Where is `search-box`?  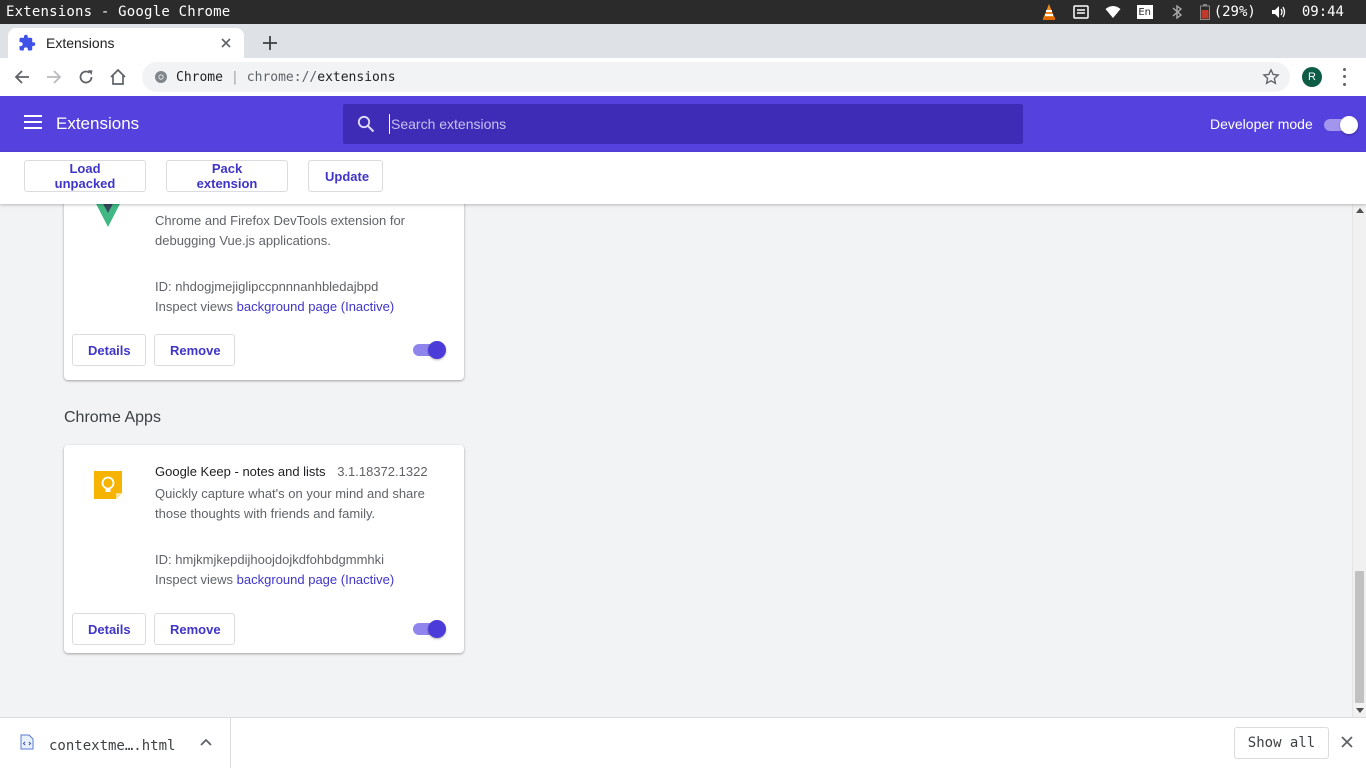
search-box is located at coordinates (683, 124).